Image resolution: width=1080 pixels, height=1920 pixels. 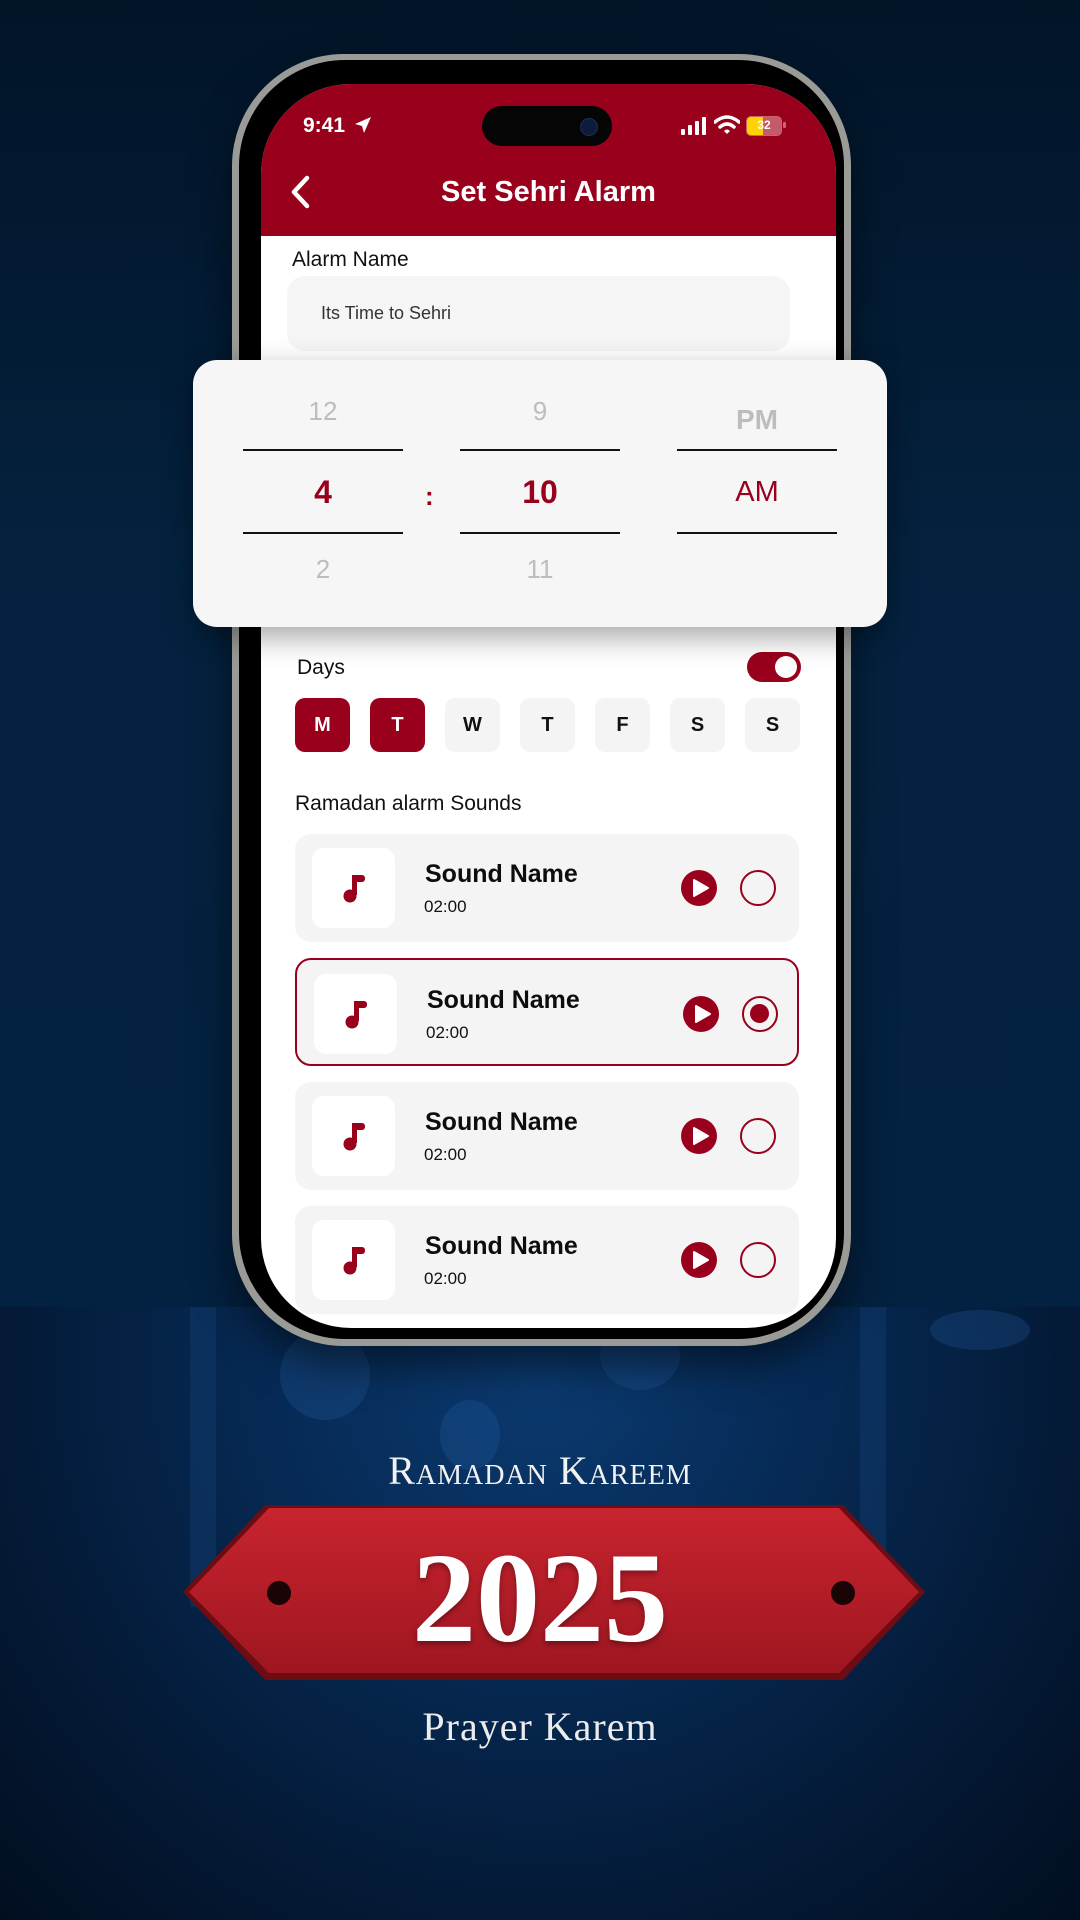 What do you see at coordinates (774, 667) in the screenshot?
I see `days-toggle` at bounding box center [774, 667].